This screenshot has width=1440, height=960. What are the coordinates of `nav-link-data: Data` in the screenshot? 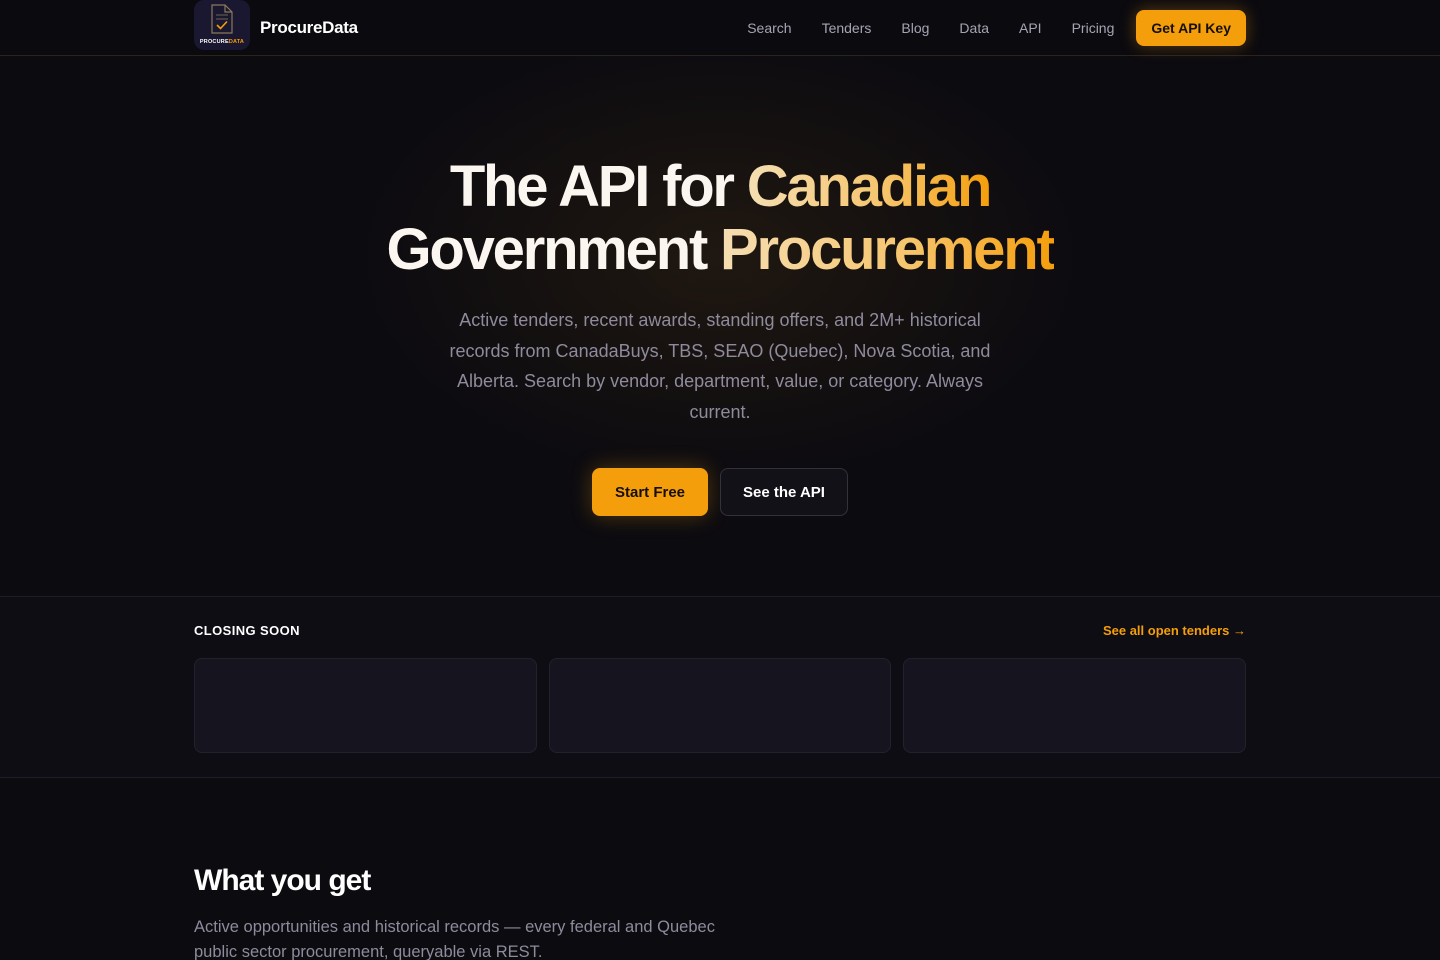 It's located at (974, 28).